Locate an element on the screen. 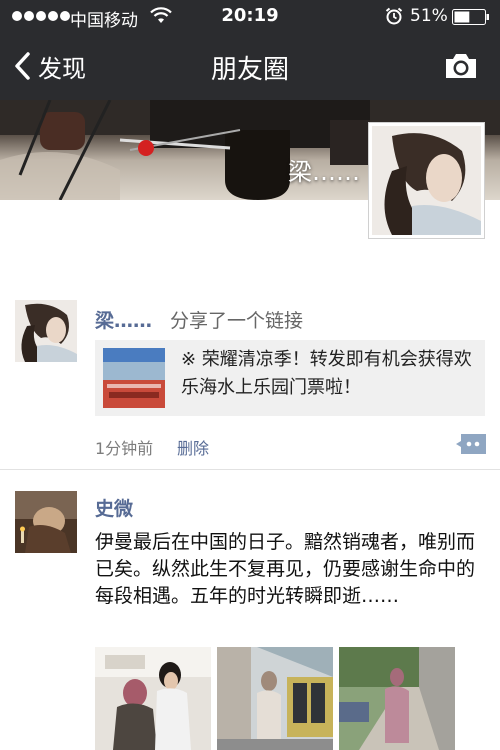 The height and width of the screenshot is (750, 500). camera-icon is located at coordinates (461, 66).